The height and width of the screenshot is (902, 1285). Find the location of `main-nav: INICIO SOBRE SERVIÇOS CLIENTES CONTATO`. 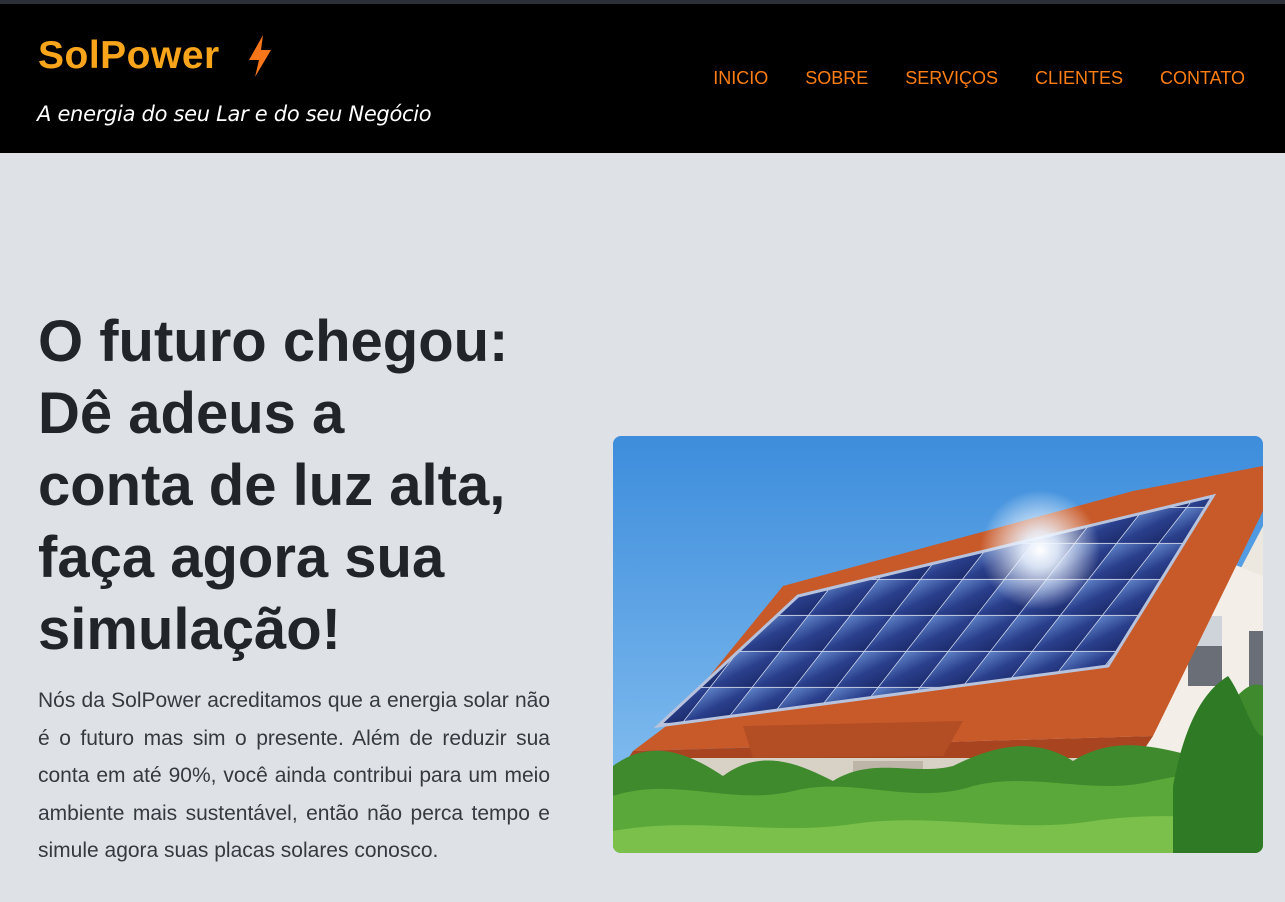

main-nav: INICIO SOBRE SERVIÇOS CLIENTES CONTATO is located at coordinates (960, 78).